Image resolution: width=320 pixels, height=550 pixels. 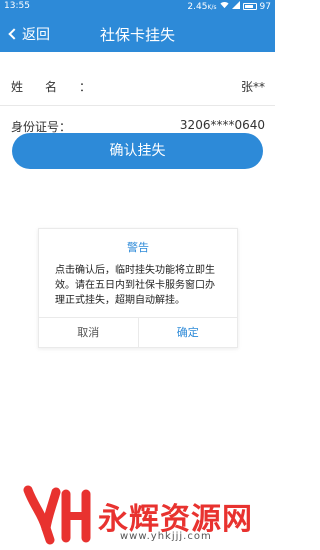 What do you see at coordinates (58, 517) in the screenshot?
I see `watermark-logo-icon` at bounding box center [58, 517].